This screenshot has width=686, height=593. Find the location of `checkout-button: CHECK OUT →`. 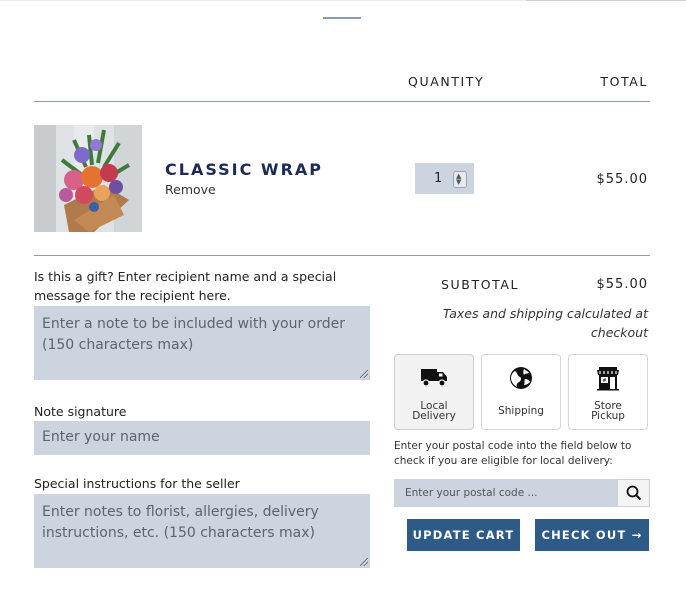

checkout-button: CHECK OUT → is located at coordinates (592, 535).